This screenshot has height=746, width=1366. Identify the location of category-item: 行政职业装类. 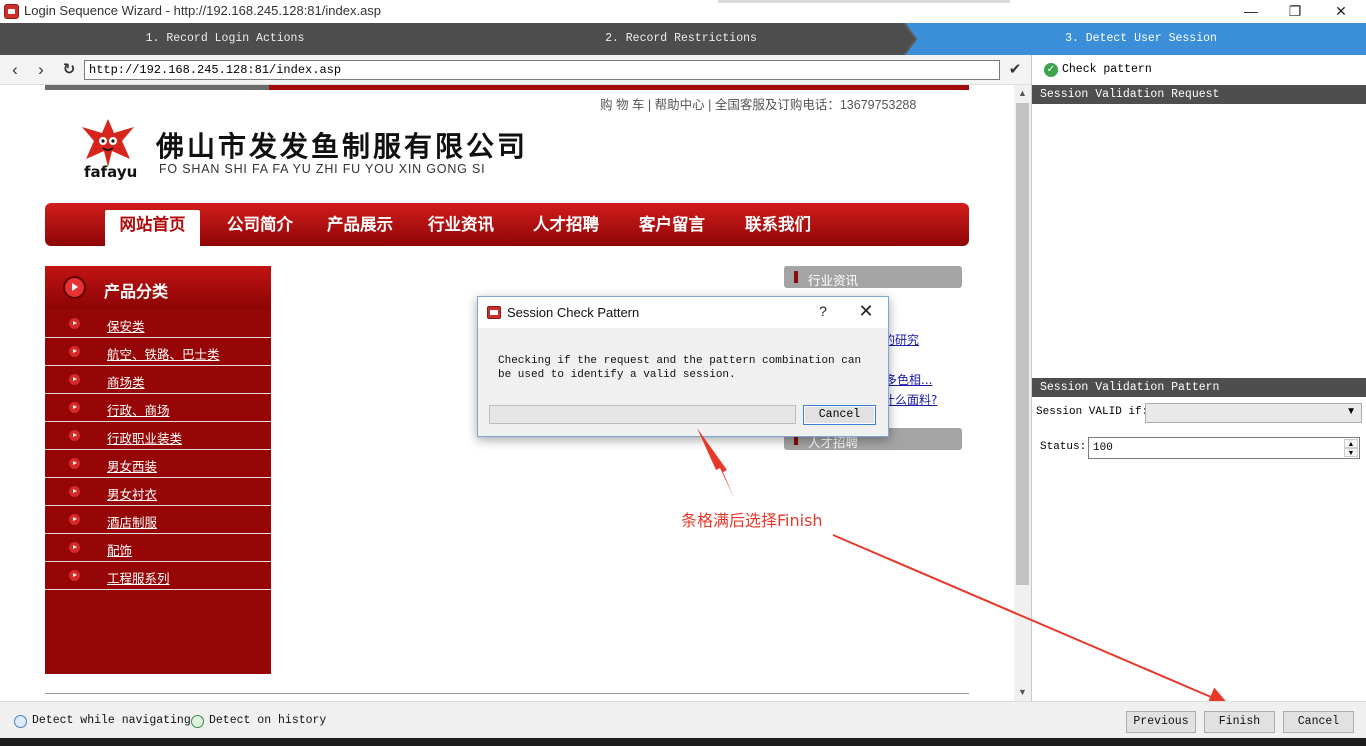
(158, 436).